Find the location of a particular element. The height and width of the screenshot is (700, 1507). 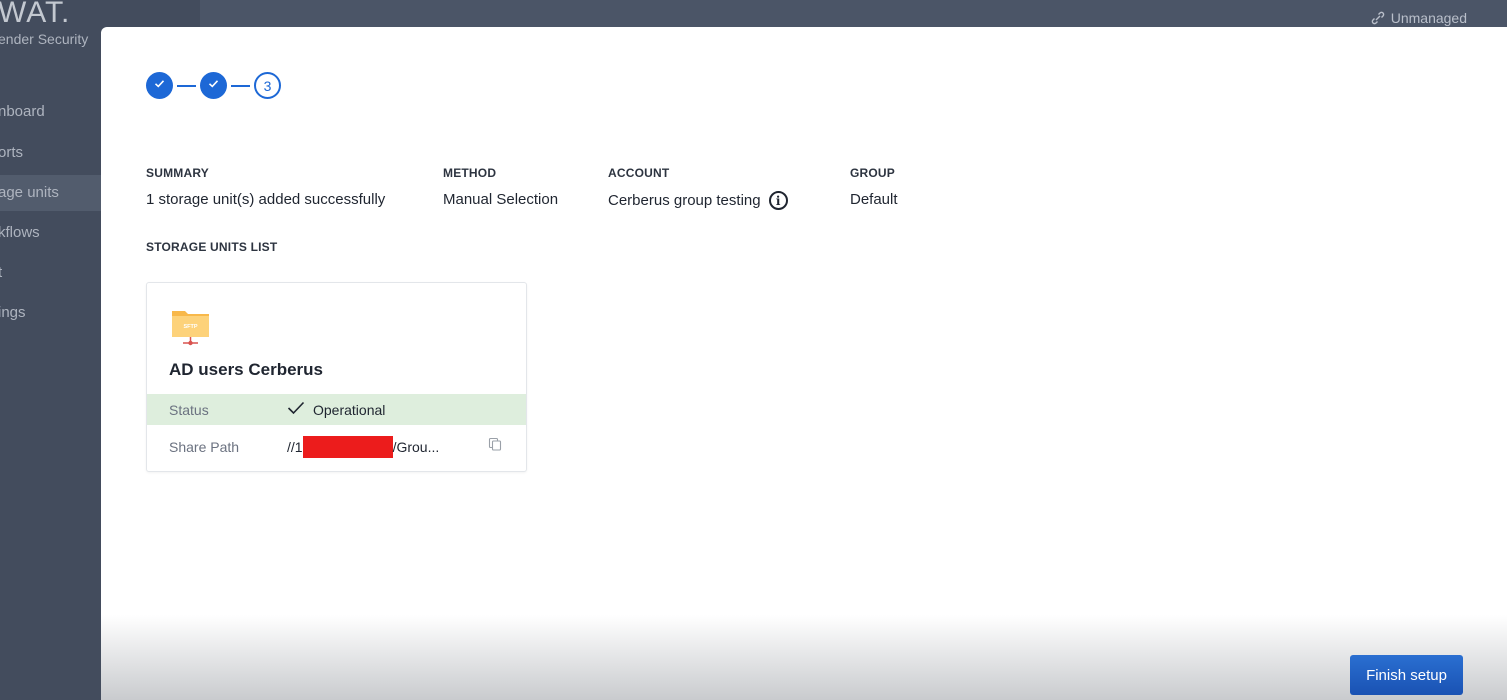

method-value: Manual Selection is located at coordinates (501, 199).